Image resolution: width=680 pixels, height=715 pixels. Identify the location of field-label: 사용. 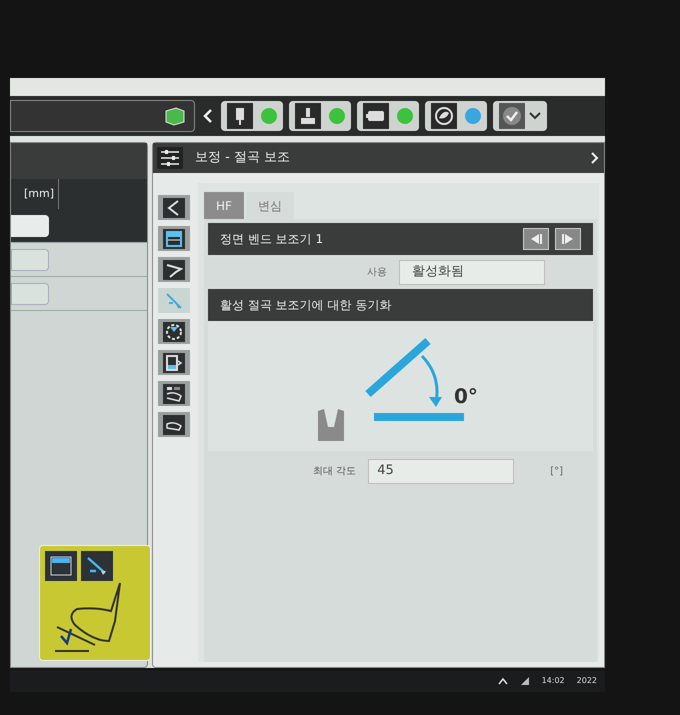
(377, 273).